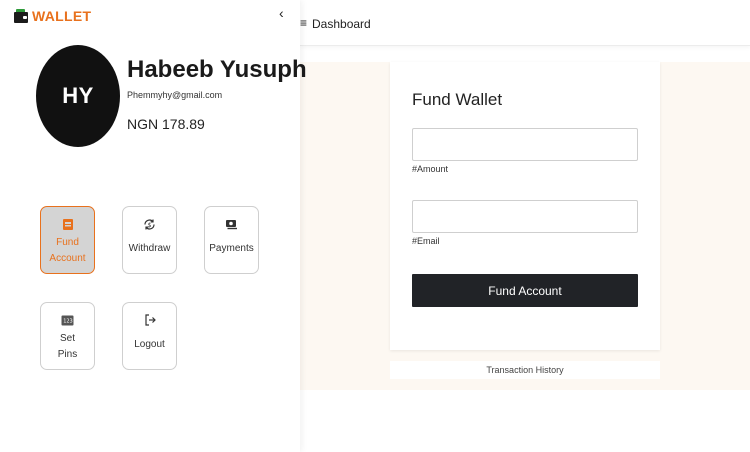 The width and height of the screenshot is (750, 452). What do you see at coordinates (525, 216) in the screenshot?
I see `email-input` at bounding box center [525, 216].